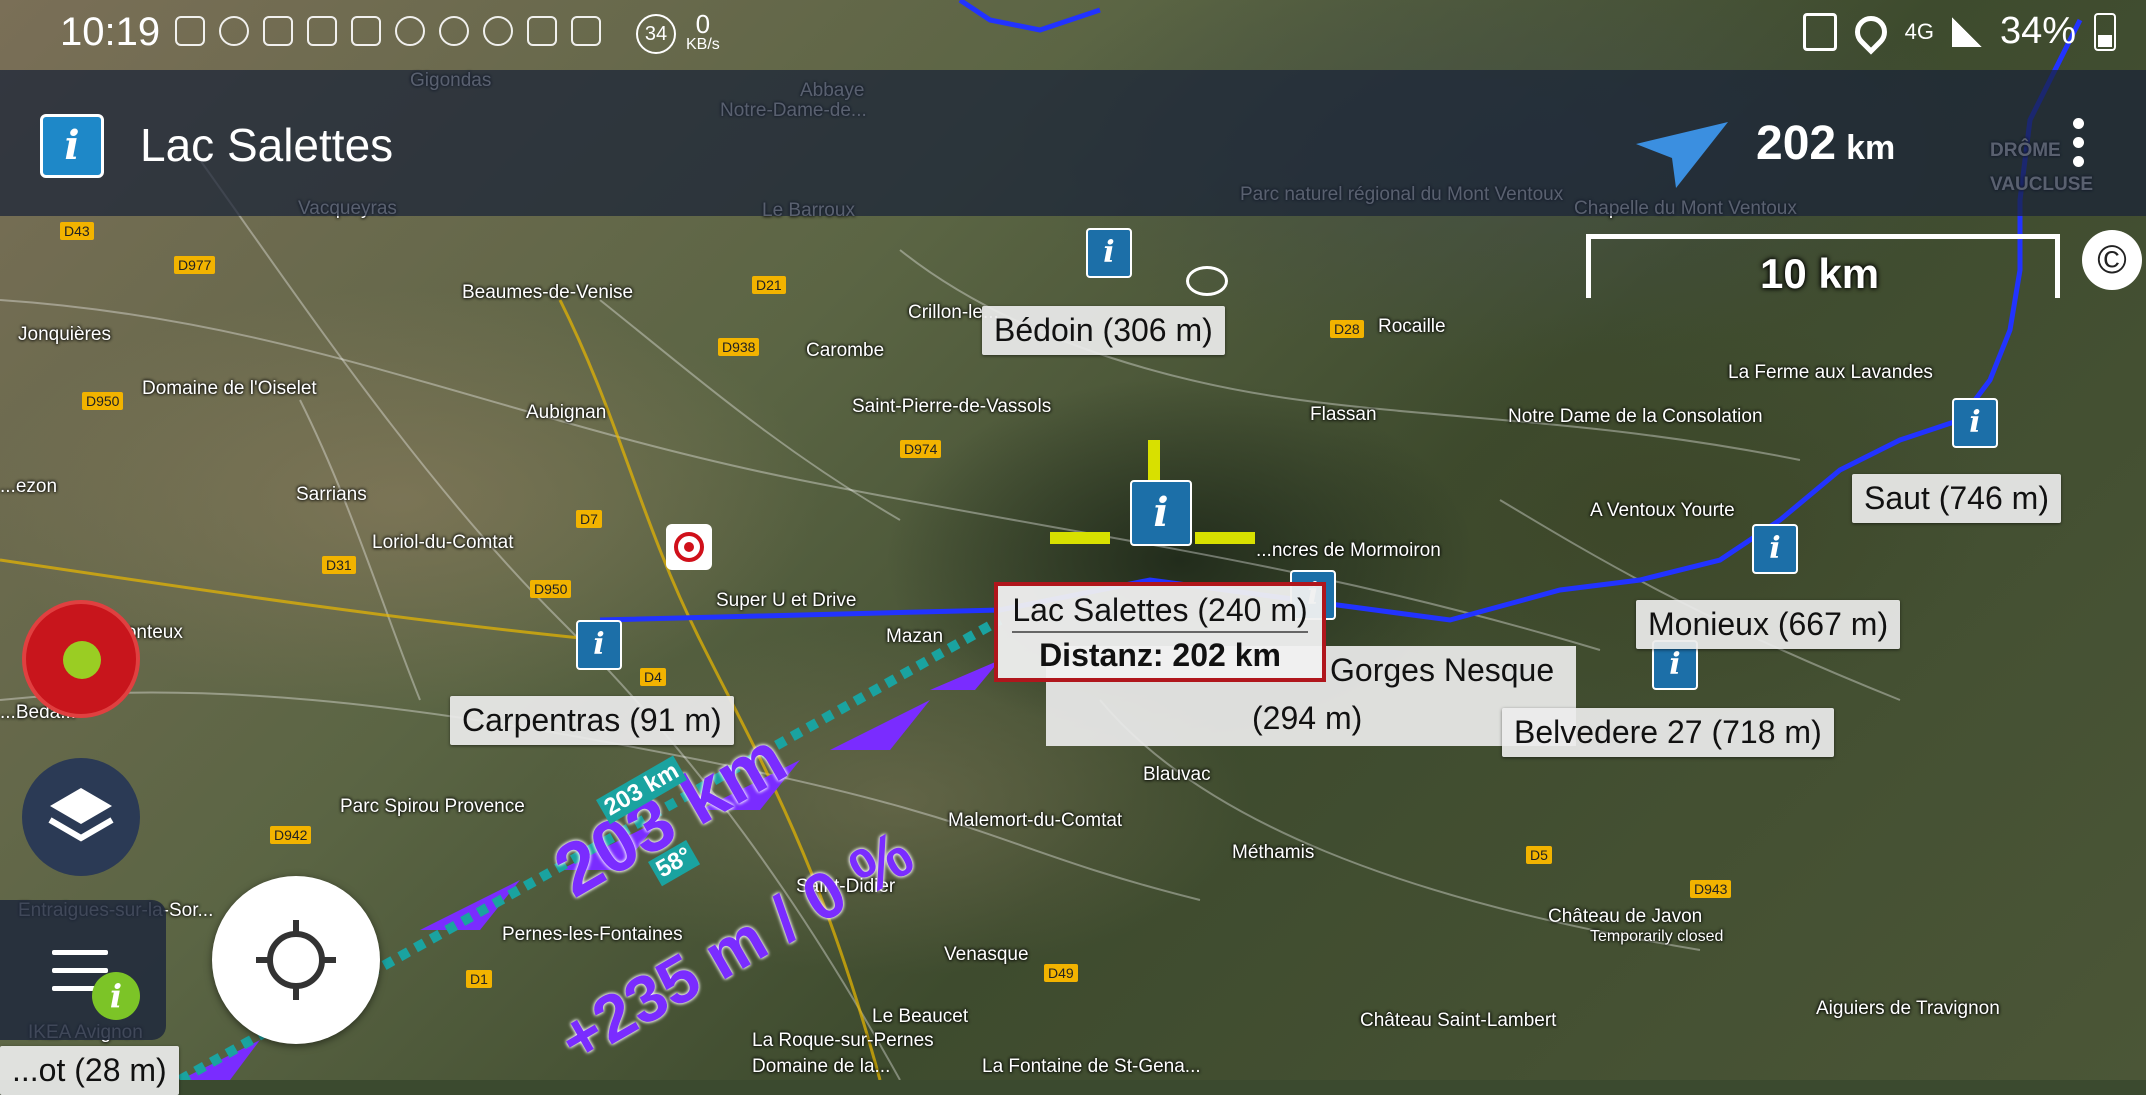 This screenshot has height=1095, width=2146. Describe the element at coordinates (689, 547) in the screenshot. I see `target-icon` at that location.